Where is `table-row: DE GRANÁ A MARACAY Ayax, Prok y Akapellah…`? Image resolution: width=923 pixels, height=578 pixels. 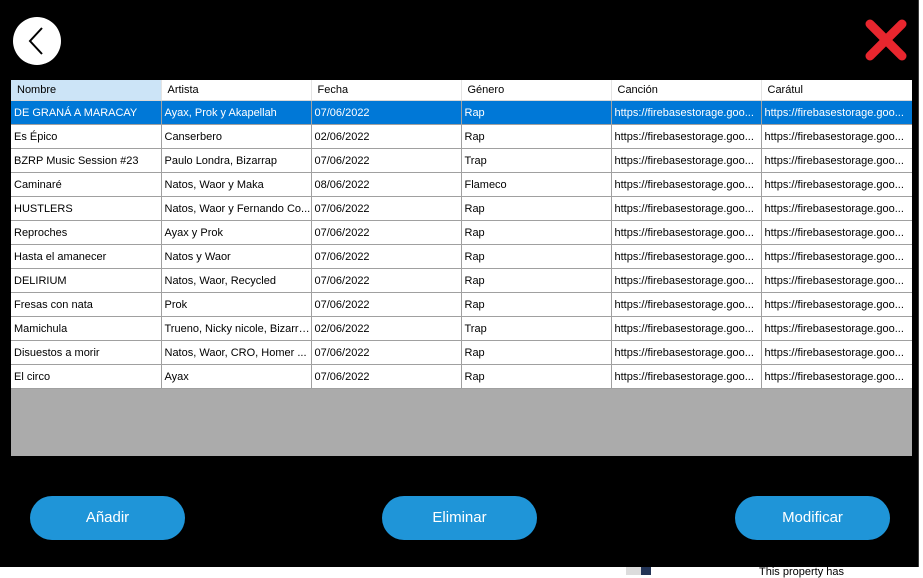 table-row: DE GRANÁ A MARACAY Ayax, Prok y Akapellah… is located at coordinates (461, 112).